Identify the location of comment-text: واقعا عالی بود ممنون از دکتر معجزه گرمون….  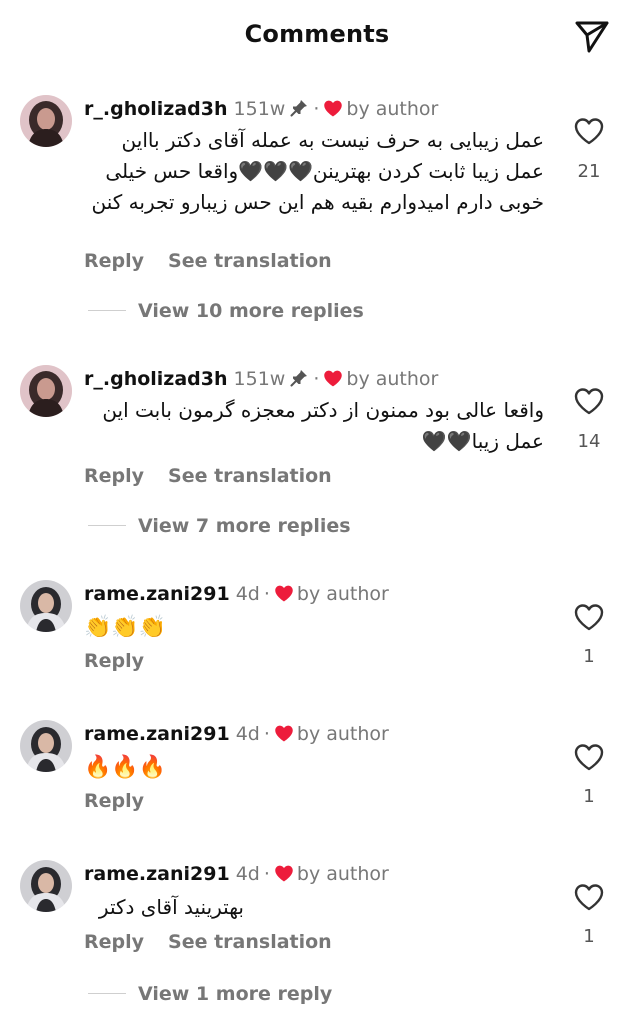
(323, 425).